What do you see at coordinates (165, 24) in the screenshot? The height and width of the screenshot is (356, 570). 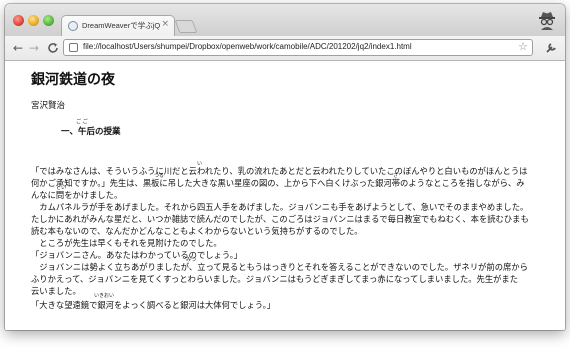 I see `tab-close-icon: ×` at bounding box center [165, 24].